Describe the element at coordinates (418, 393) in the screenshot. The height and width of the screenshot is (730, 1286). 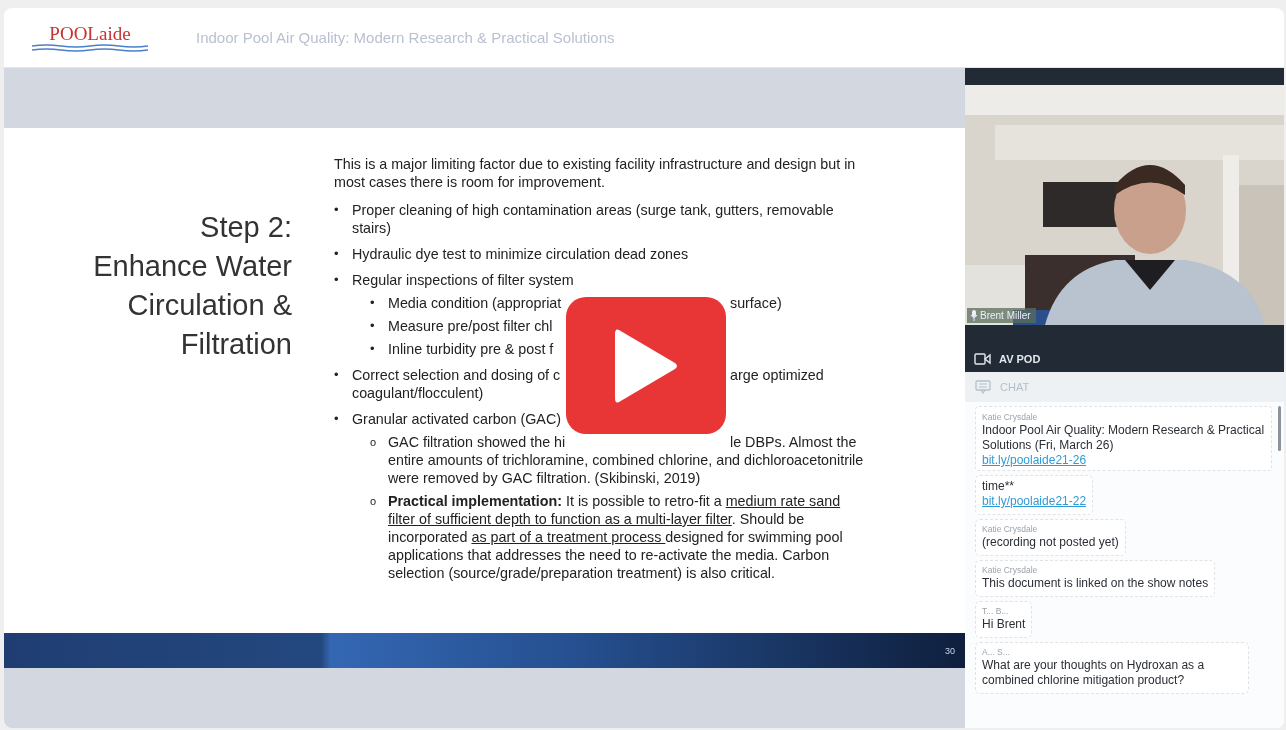
I see `bullet-text: coagulant/flocculent)` at that location.